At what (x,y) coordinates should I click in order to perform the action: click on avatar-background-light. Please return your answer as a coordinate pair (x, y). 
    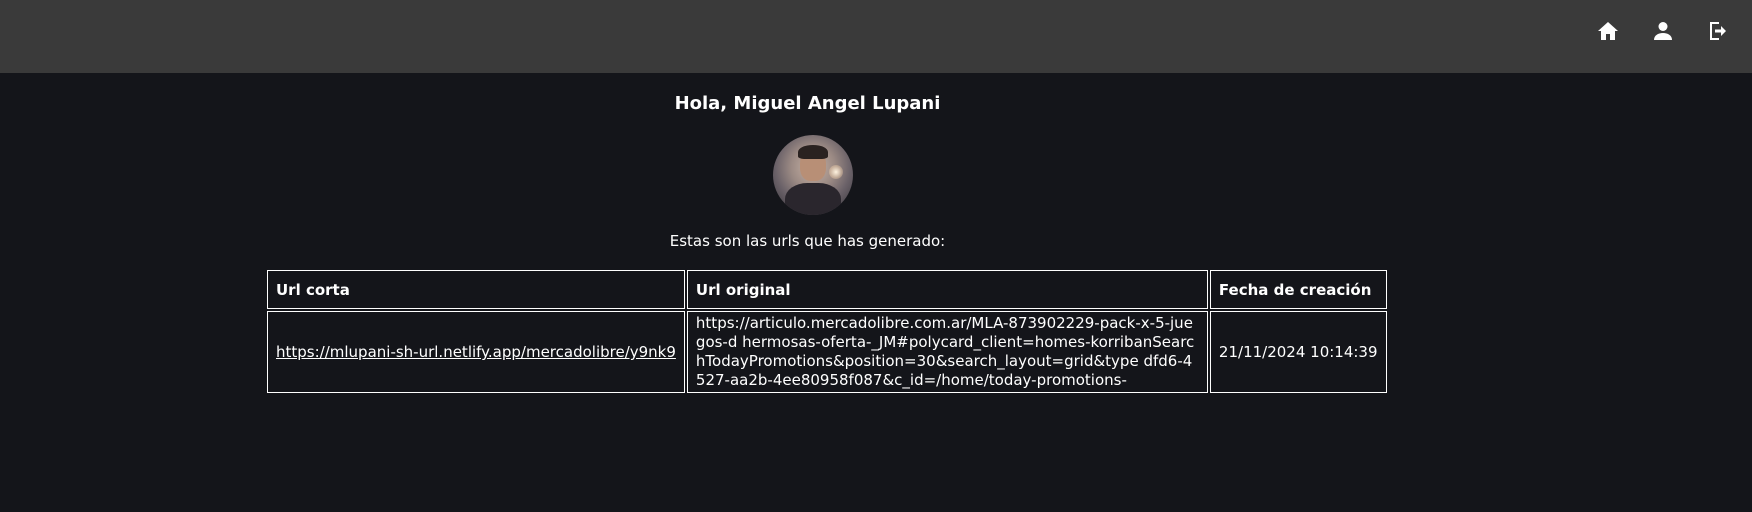
    Looking at the image, I should click on (836, 172).